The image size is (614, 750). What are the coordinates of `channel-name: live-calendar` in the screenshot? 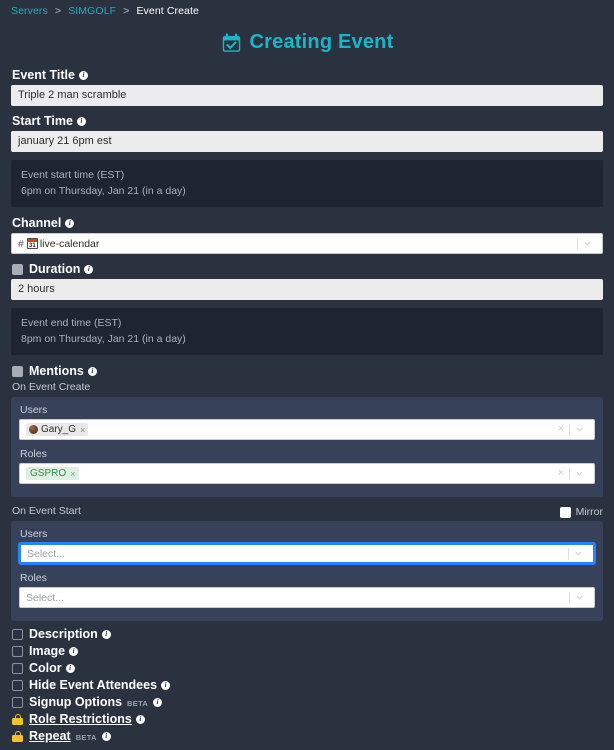 It's located at (69, 243).